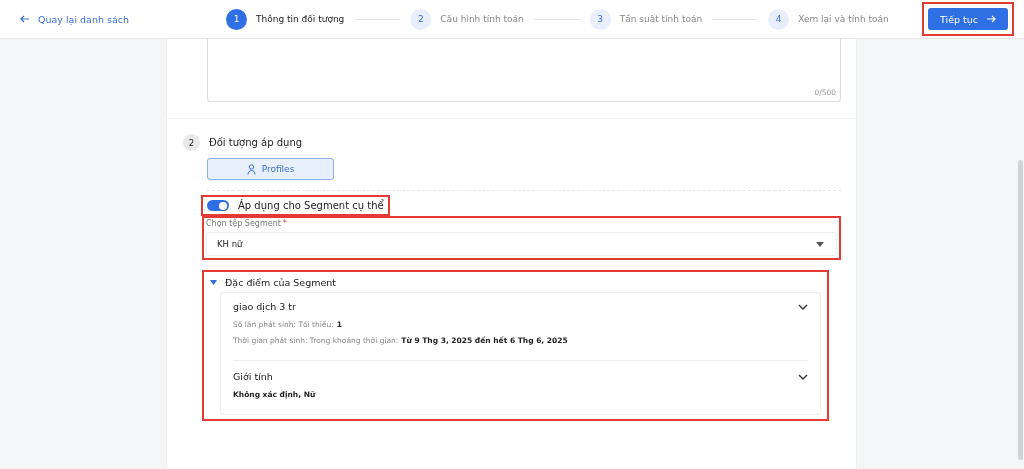 This screenshot has height=469, width=1024. Describe the element at coordinates (25, 19) in the screenshot. I see `arrow-left-icon` at that location.